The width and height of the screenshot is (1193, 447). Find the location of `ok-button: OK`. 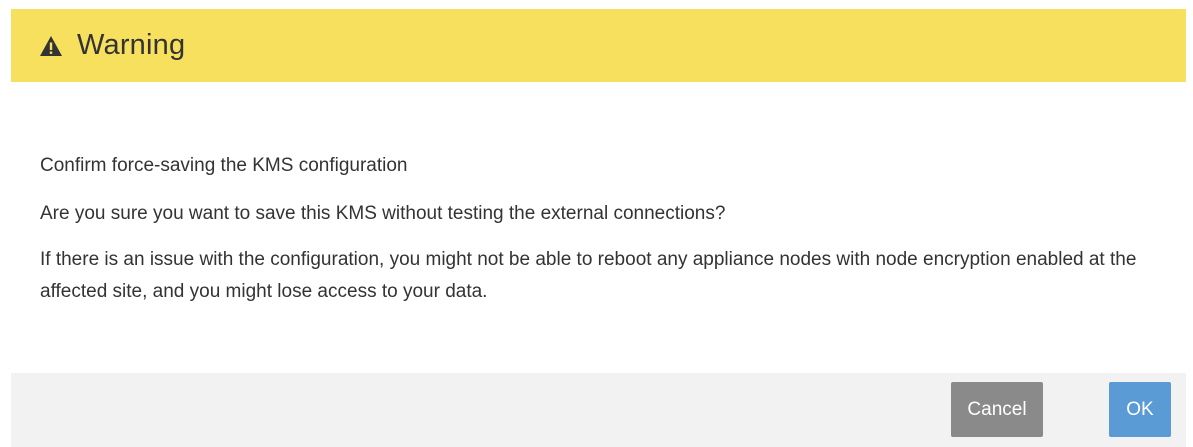

ok-button: OK is located at coordinates (1140, 409).